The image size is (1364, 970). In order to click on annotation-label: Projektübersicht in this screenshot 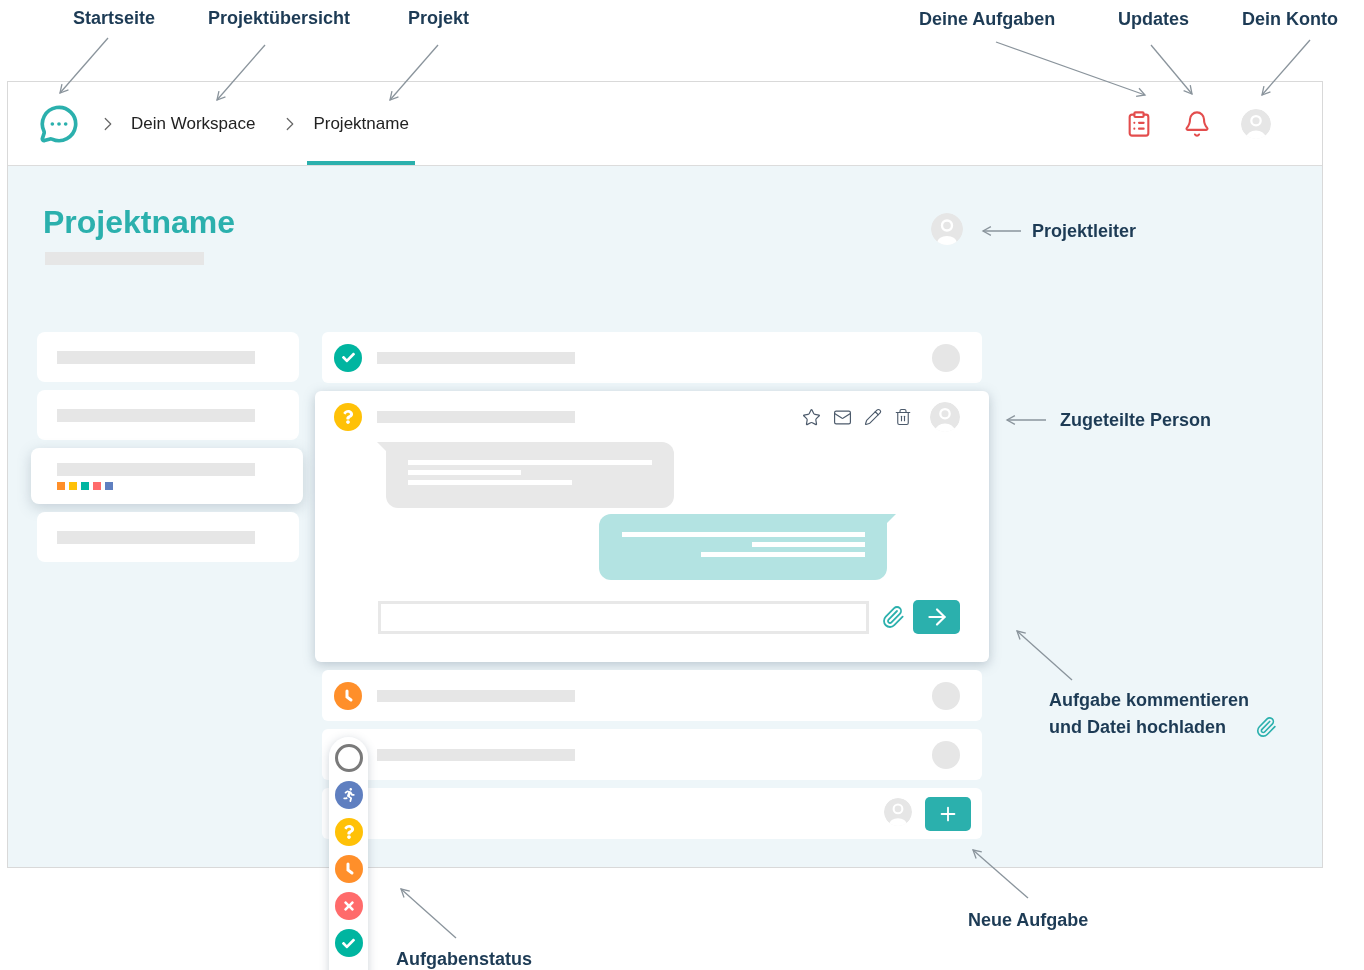, I will do `click(279, 18)`.